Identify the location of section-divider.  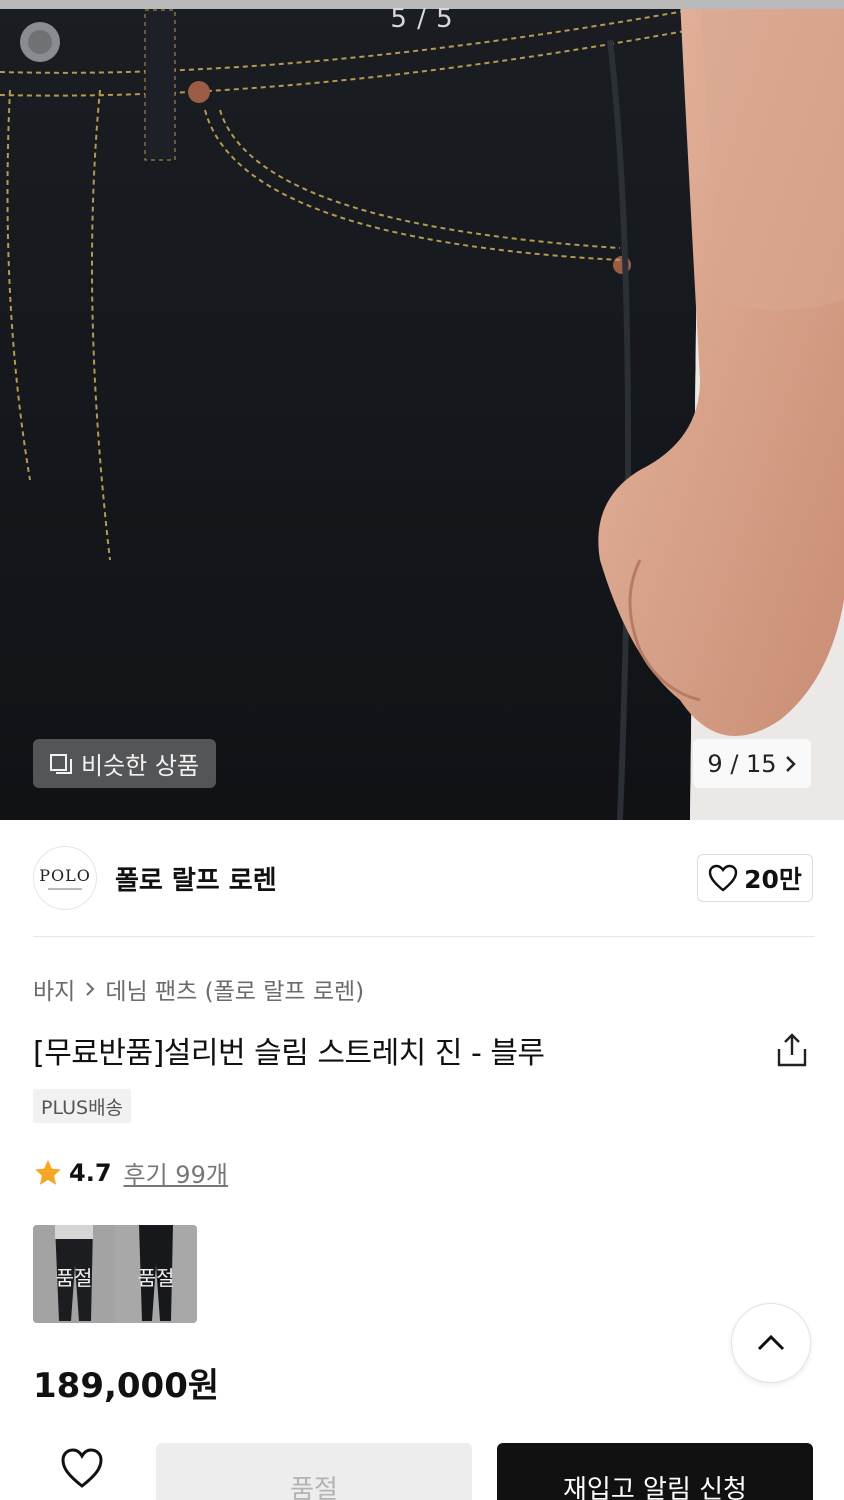
(424, 936).